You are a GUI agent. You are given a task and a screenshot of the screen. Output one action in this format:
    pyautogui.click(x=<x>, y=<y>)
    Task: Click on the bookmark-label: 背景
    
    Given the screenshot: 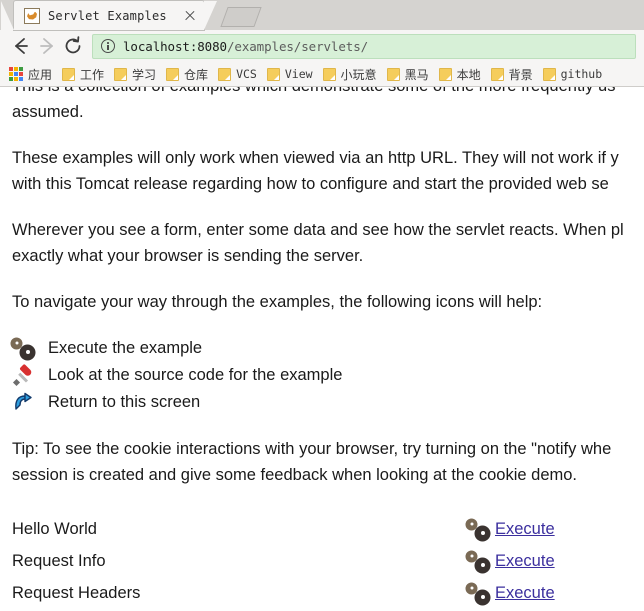 What is the action you would take?
    pyautogui.click(x=520, y=74)
    